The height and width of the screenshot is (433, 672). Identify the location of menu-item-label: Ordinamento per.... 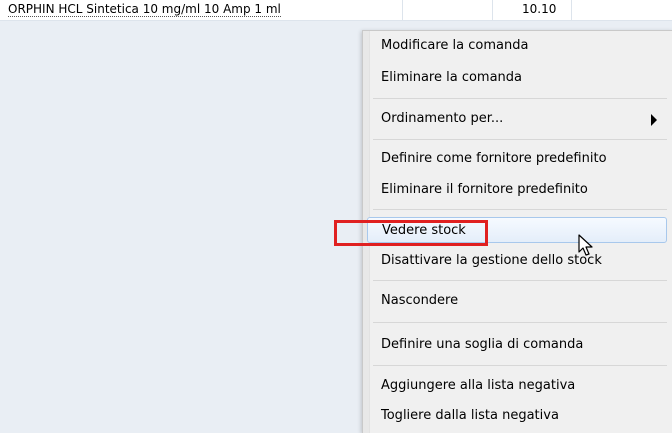
(442, 118).